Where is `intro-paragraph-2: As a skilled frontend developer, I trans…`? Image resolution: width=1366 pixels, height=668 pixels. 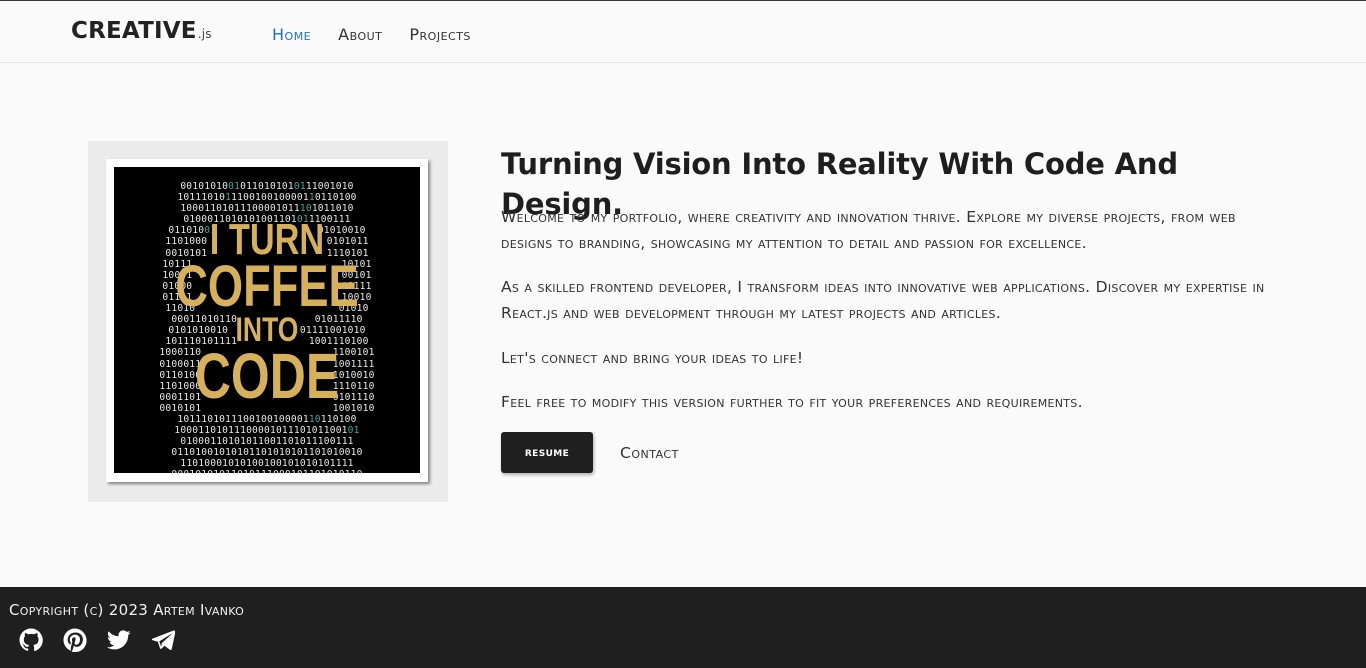
intro-paragraph-2: As a skilled frontend developer, I trans… is located at coordinates (883, 300).